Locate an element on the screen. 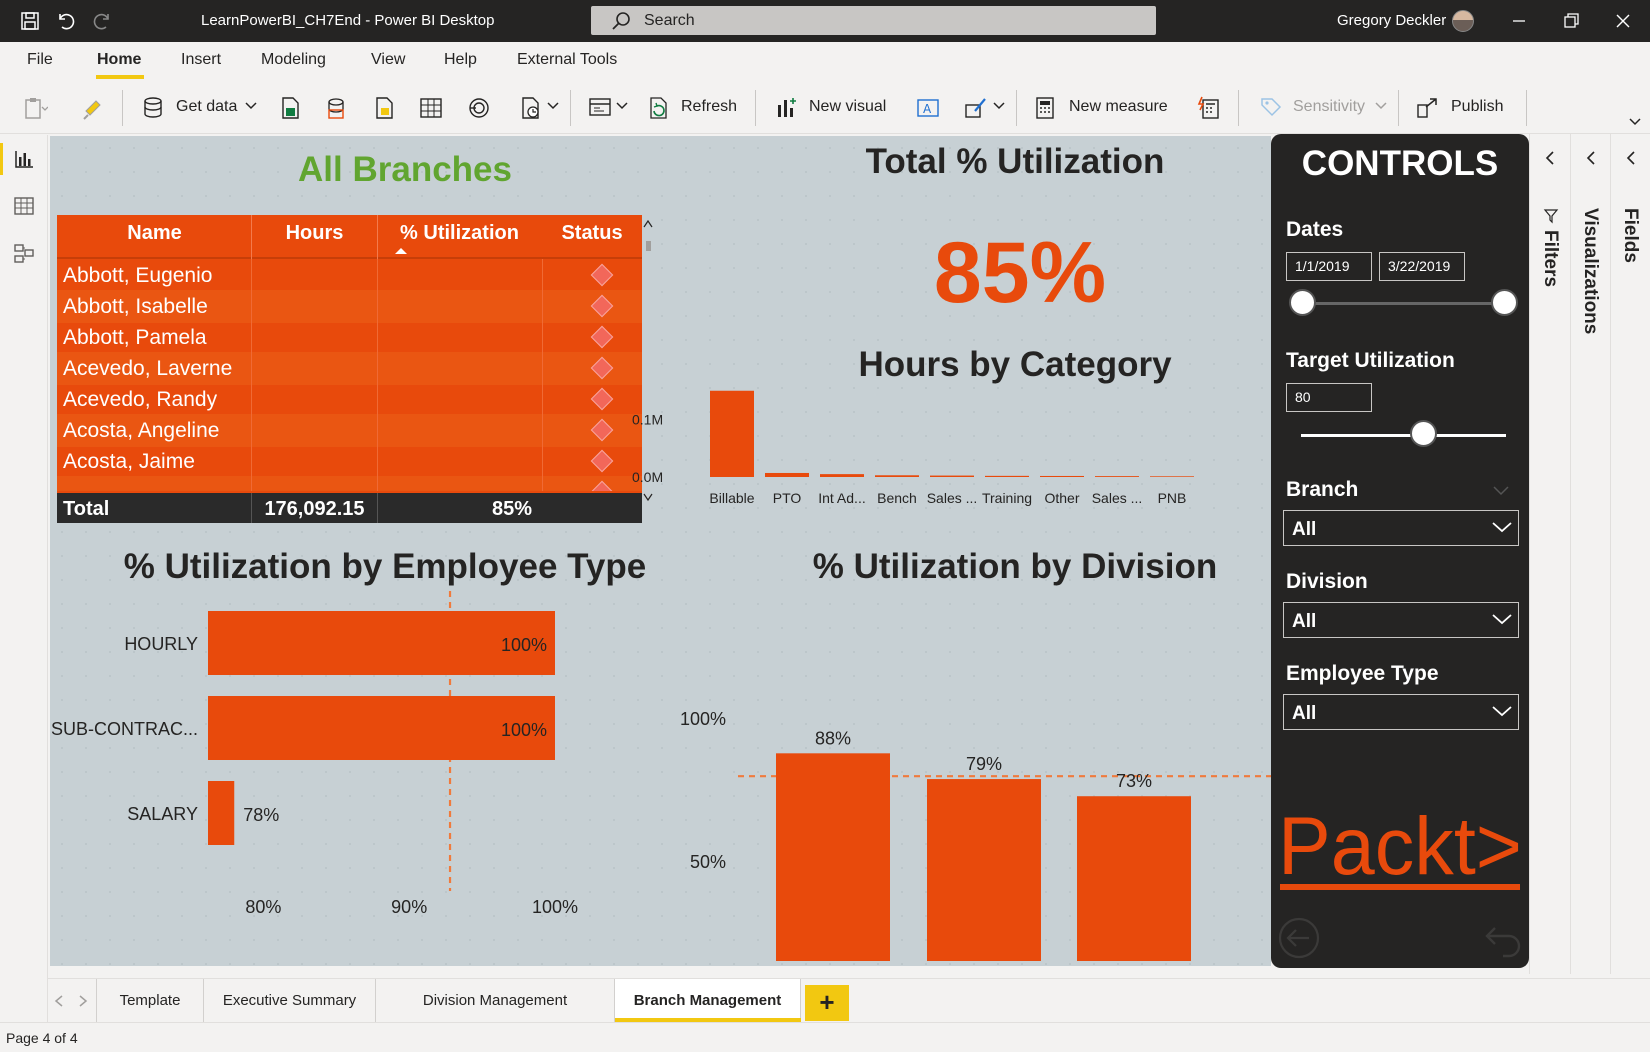 The image size is (1650, 1052). text-box-icon: A is located at coordinates (928, 108).